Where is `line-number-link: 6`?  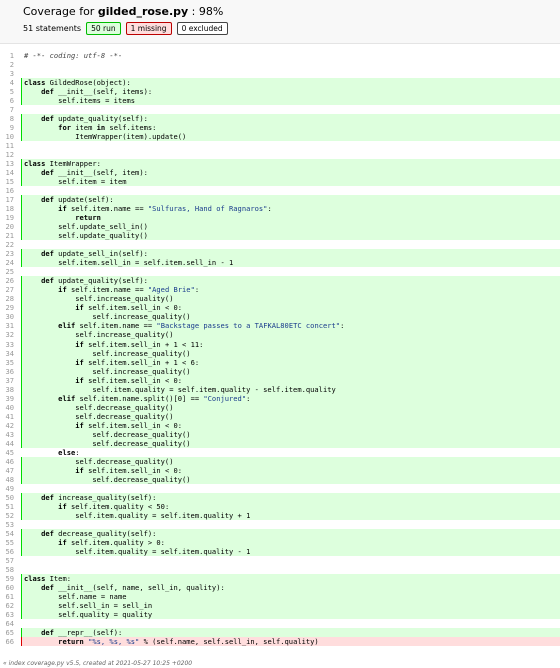 line-number-link: 6 is located at coordinates (7, 100).